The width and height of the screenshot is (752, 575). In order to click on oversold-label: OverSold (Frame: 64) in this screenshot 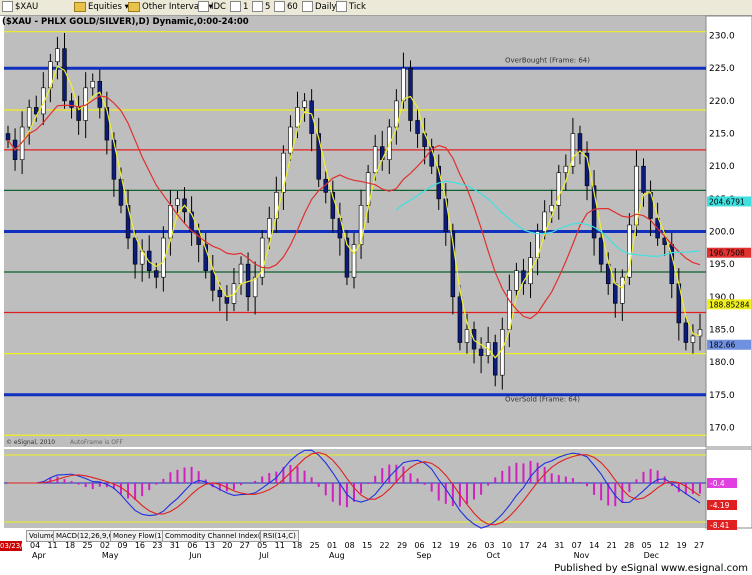, I will do `click(542, 399)`.